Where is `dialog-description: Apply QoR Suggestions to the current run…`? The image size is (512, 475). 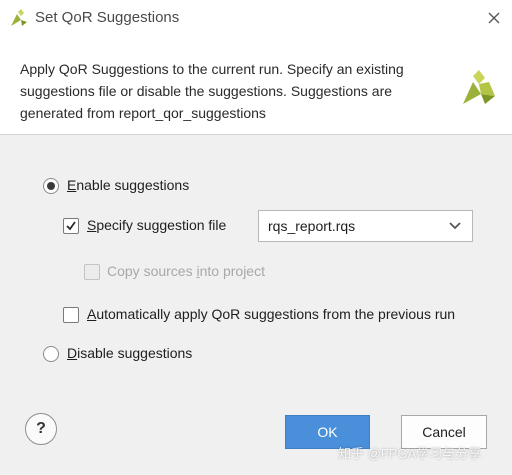
dialog-description: Apply QoR Suggestions to the current run… is located at coordinates (212, 91).